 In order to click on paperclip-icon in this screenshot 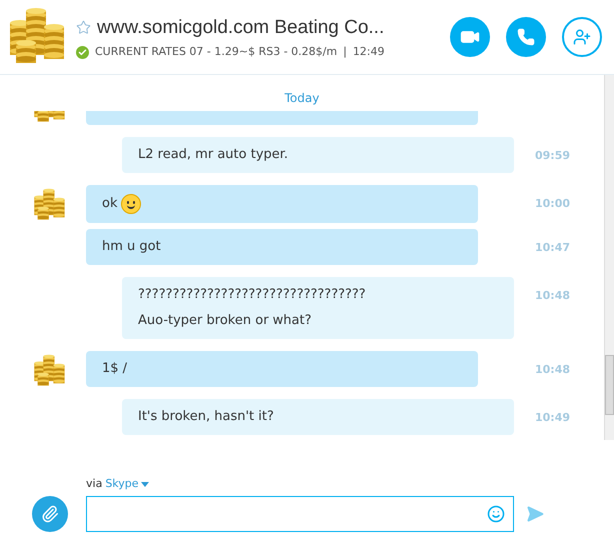, I will do `click(50, 513)`.